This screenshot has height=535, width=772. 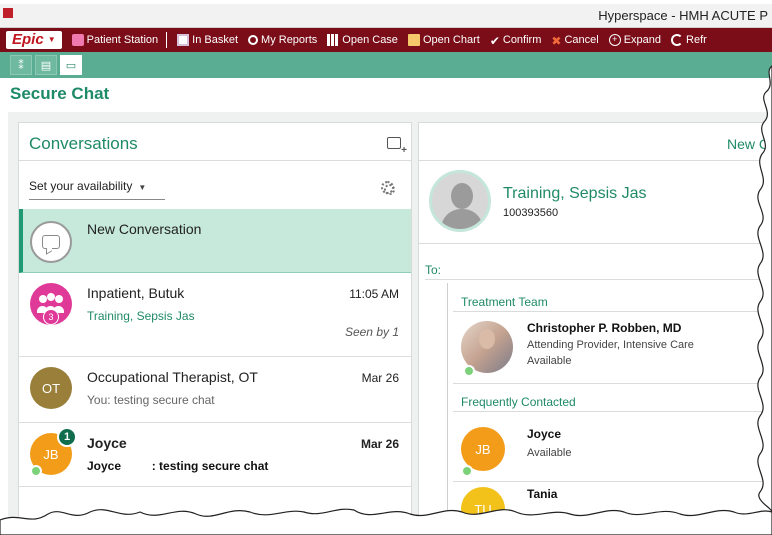 I want to click on toolbar-separator, so click(x=167, y=40).